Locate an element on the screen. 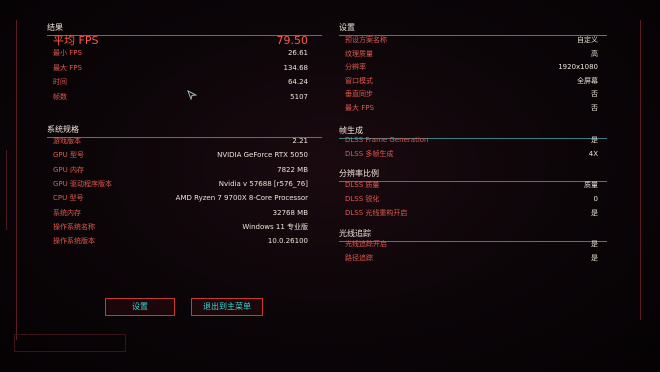 Image resolution: width=660 pixels, height=372 pixels. ray-tracing-row: 路径追踪 是 is located at coordinates (471, 258).